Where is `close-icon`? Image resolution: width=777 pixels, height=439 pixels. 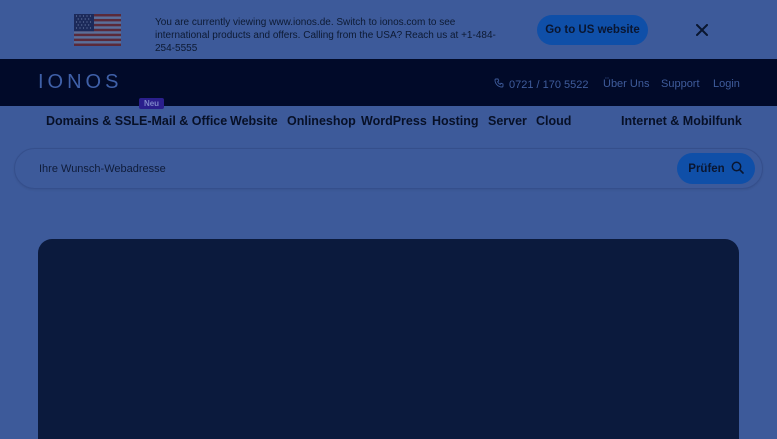
close-icon is located at coordinates (702, 30).